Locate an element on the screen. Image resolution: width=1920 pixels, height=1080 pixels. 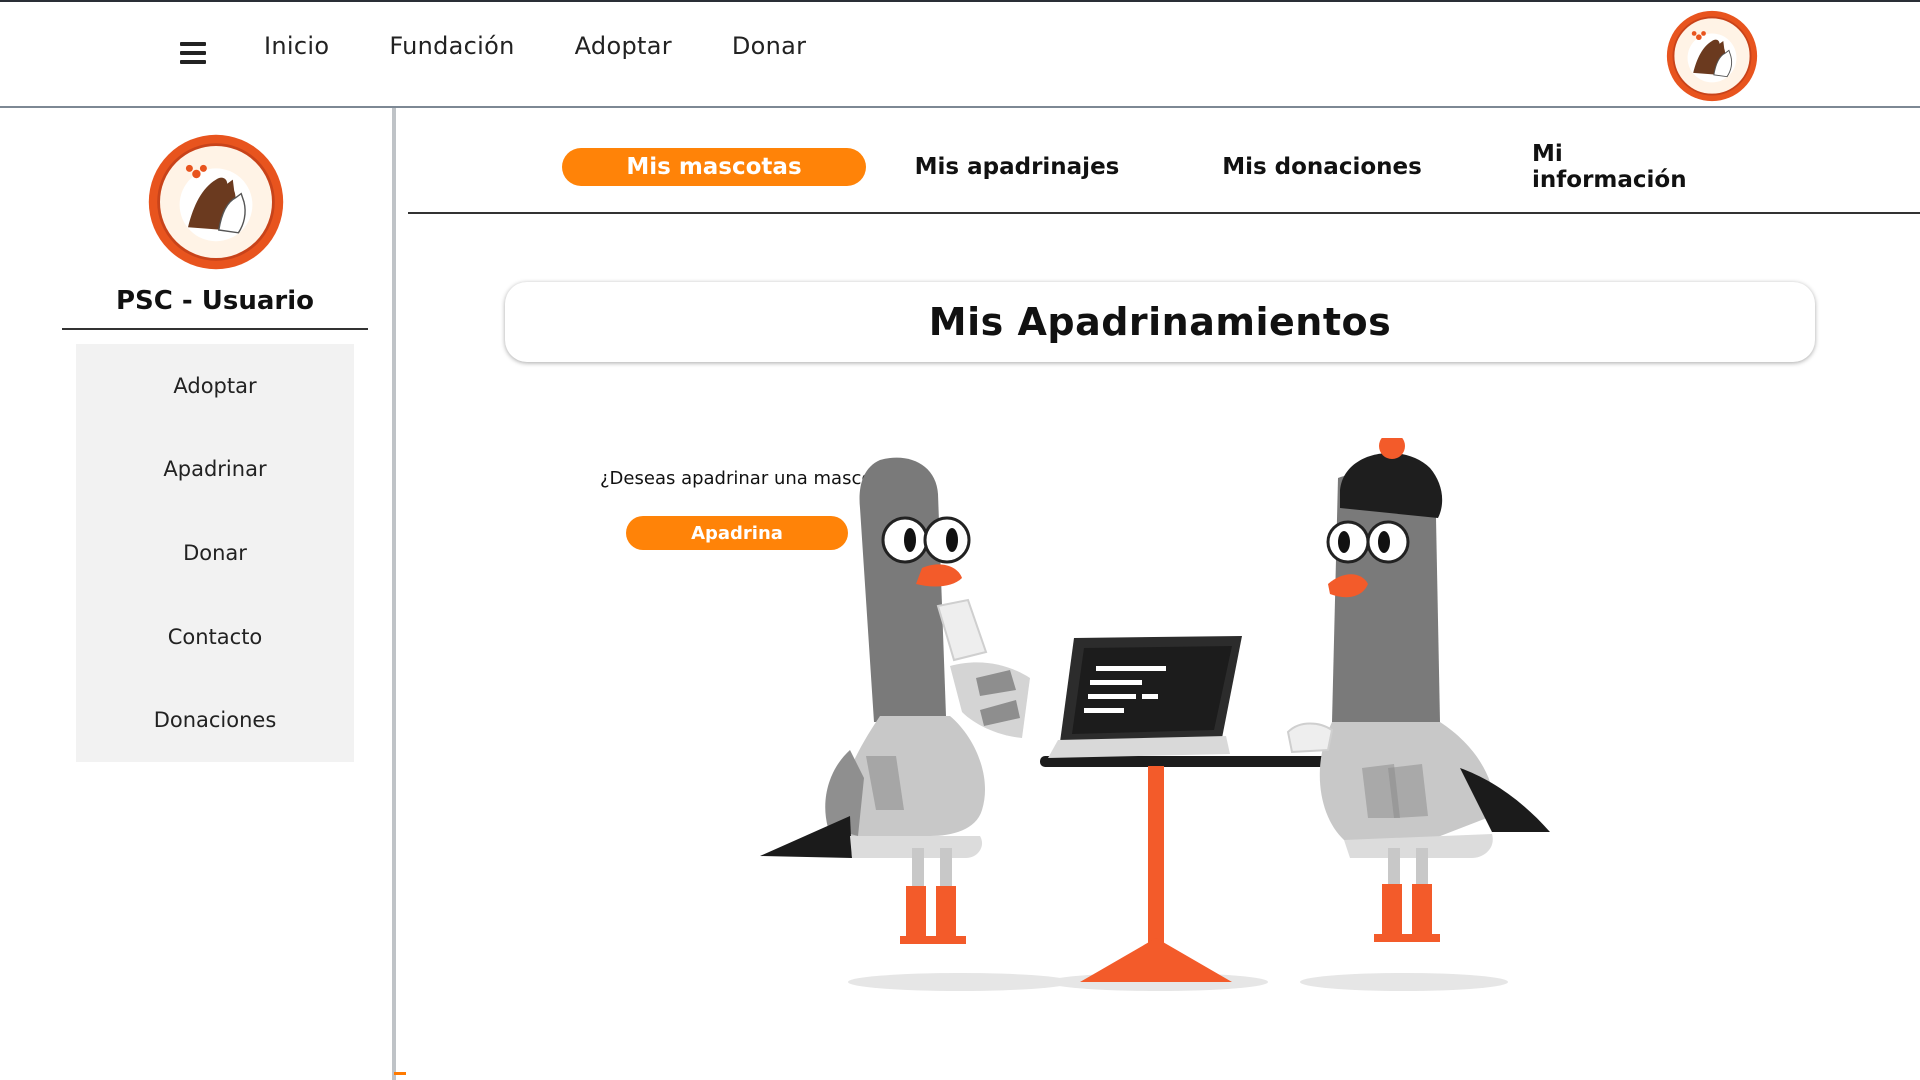
sidebar-item-adoptar: Adoptar is located at coordinates (215, 386).